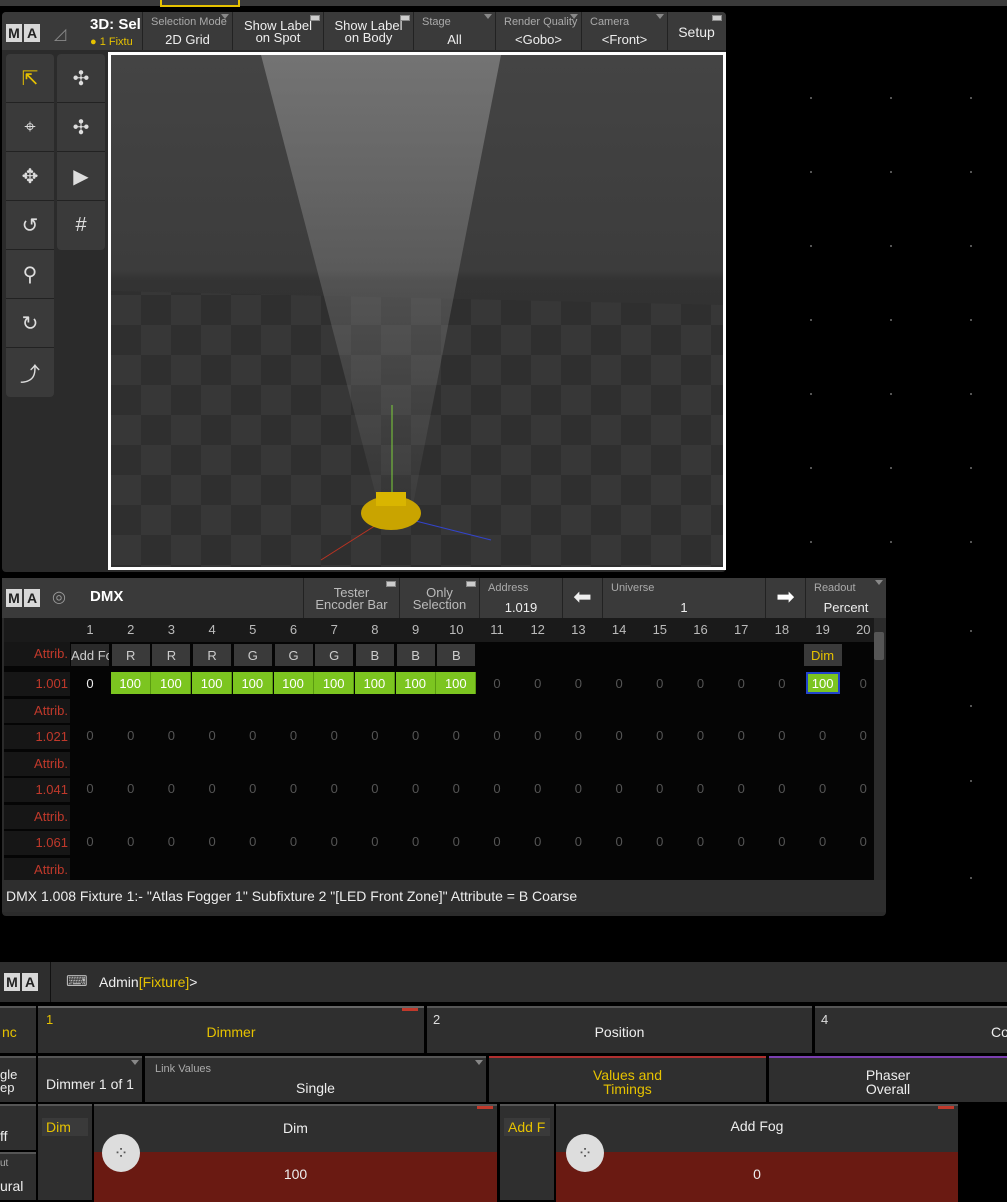  Describe the element at coordinates (18, 1079) in the screenshot. I see `step-button: gle ep` at that location.